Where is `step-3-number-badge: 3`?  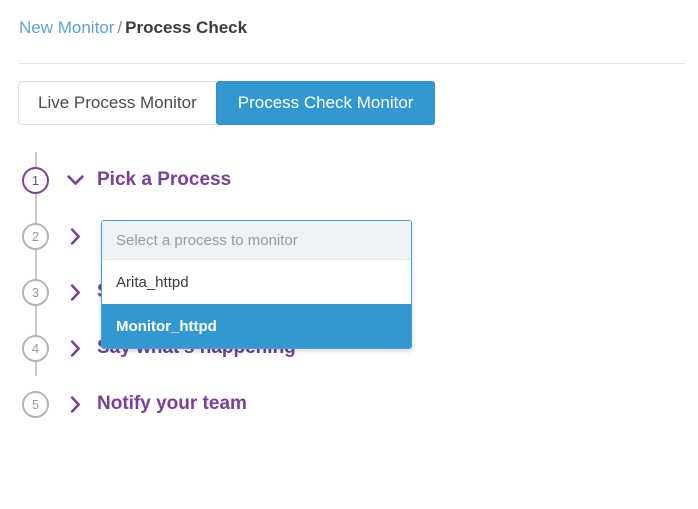 step-3-number-badge: 3 is located at coordinates (35, 292).